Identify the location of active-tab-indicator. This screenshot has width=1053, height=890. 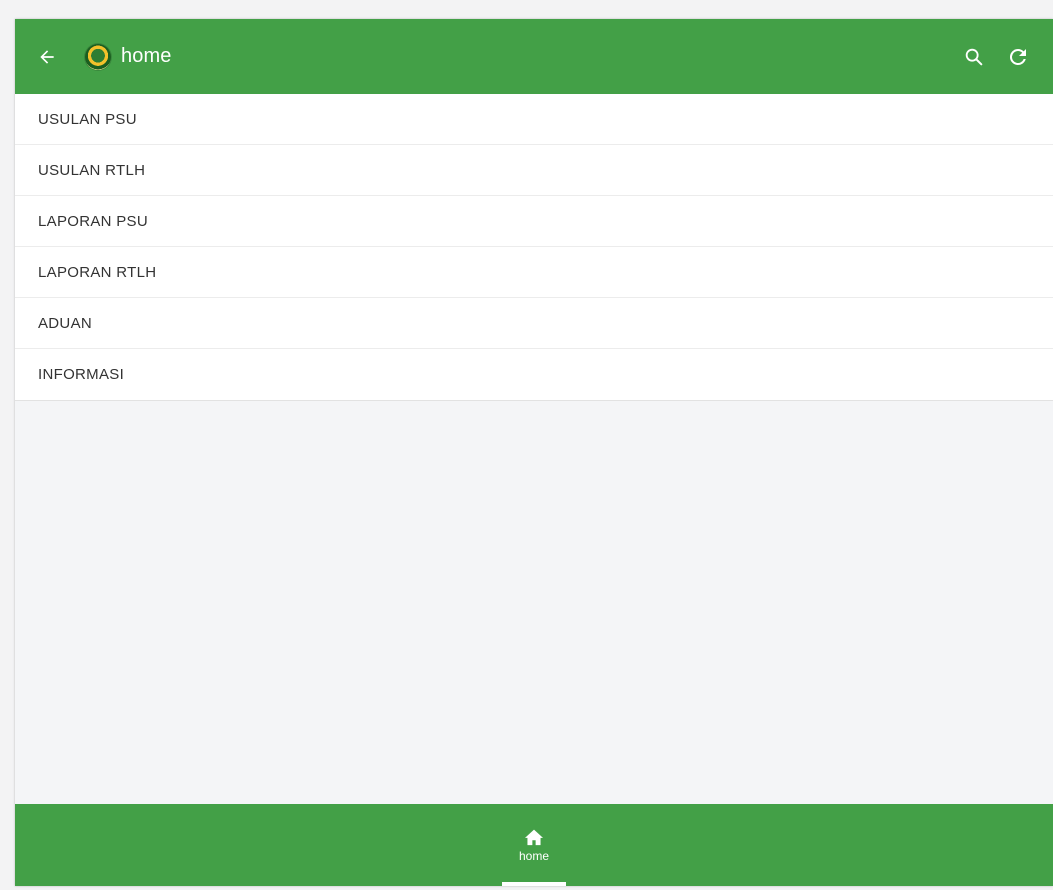
(534, 884).